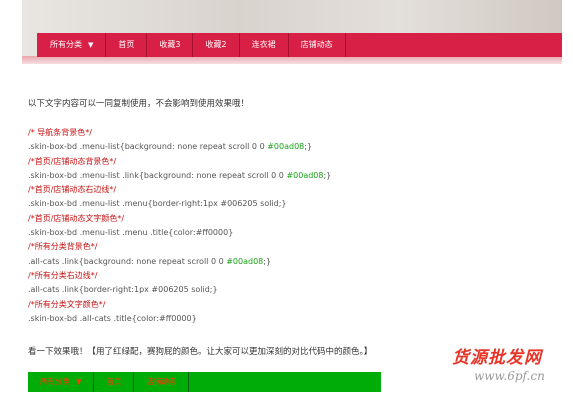  I want to click on nav-dresses: 连衣裙, so click(264, 45).